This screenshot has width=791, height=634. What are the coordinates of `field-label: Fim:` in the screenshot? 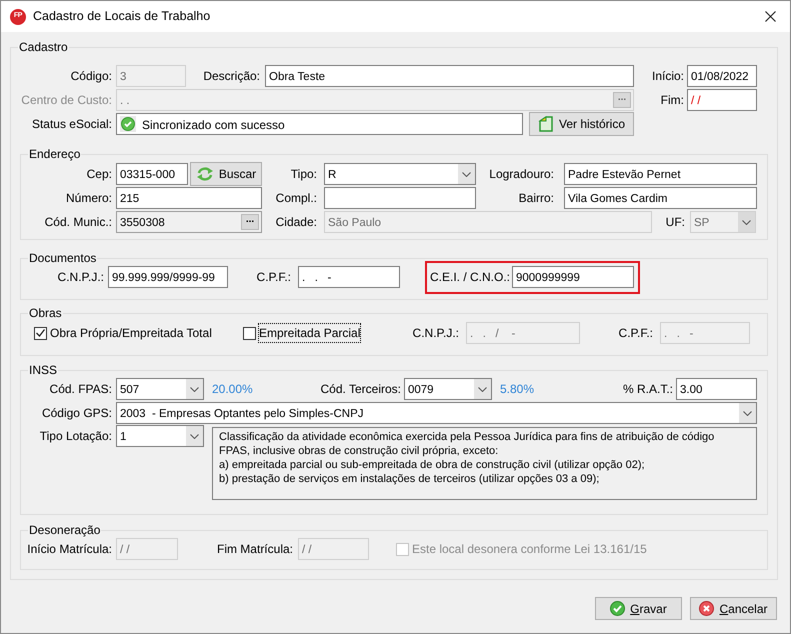 It's located at (672, 100).